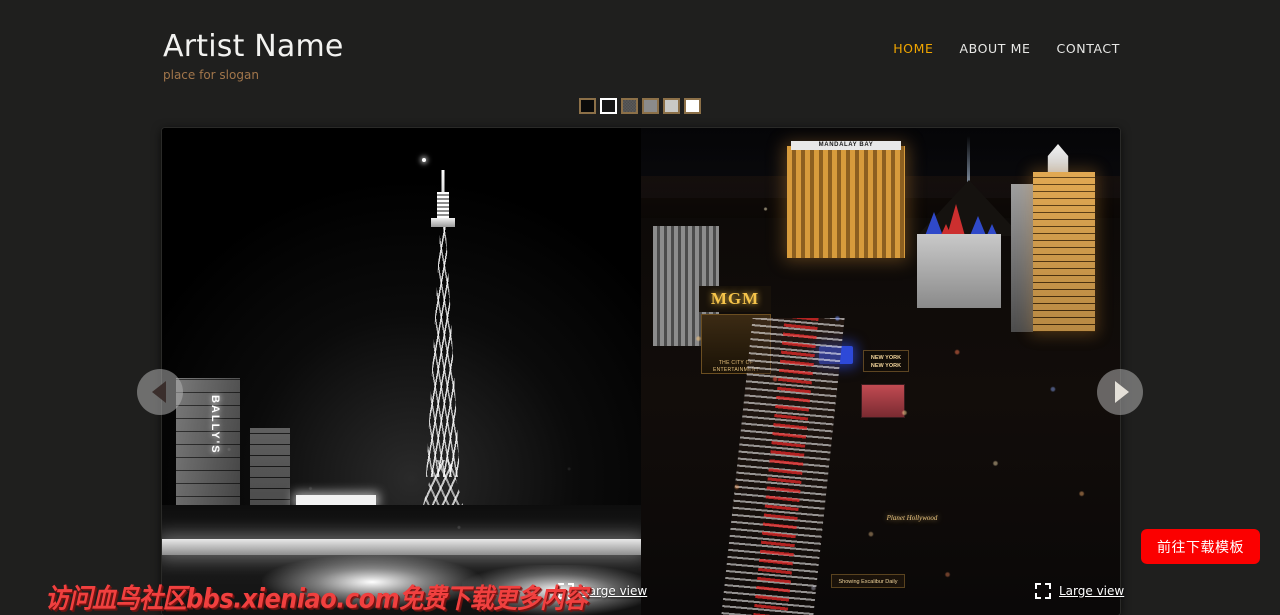  What do you see at coordinates (846, 145) in the screenshot?
I see `mandalay-bay-sign: MANDALAY BAY` at bounding box center [846, 145].